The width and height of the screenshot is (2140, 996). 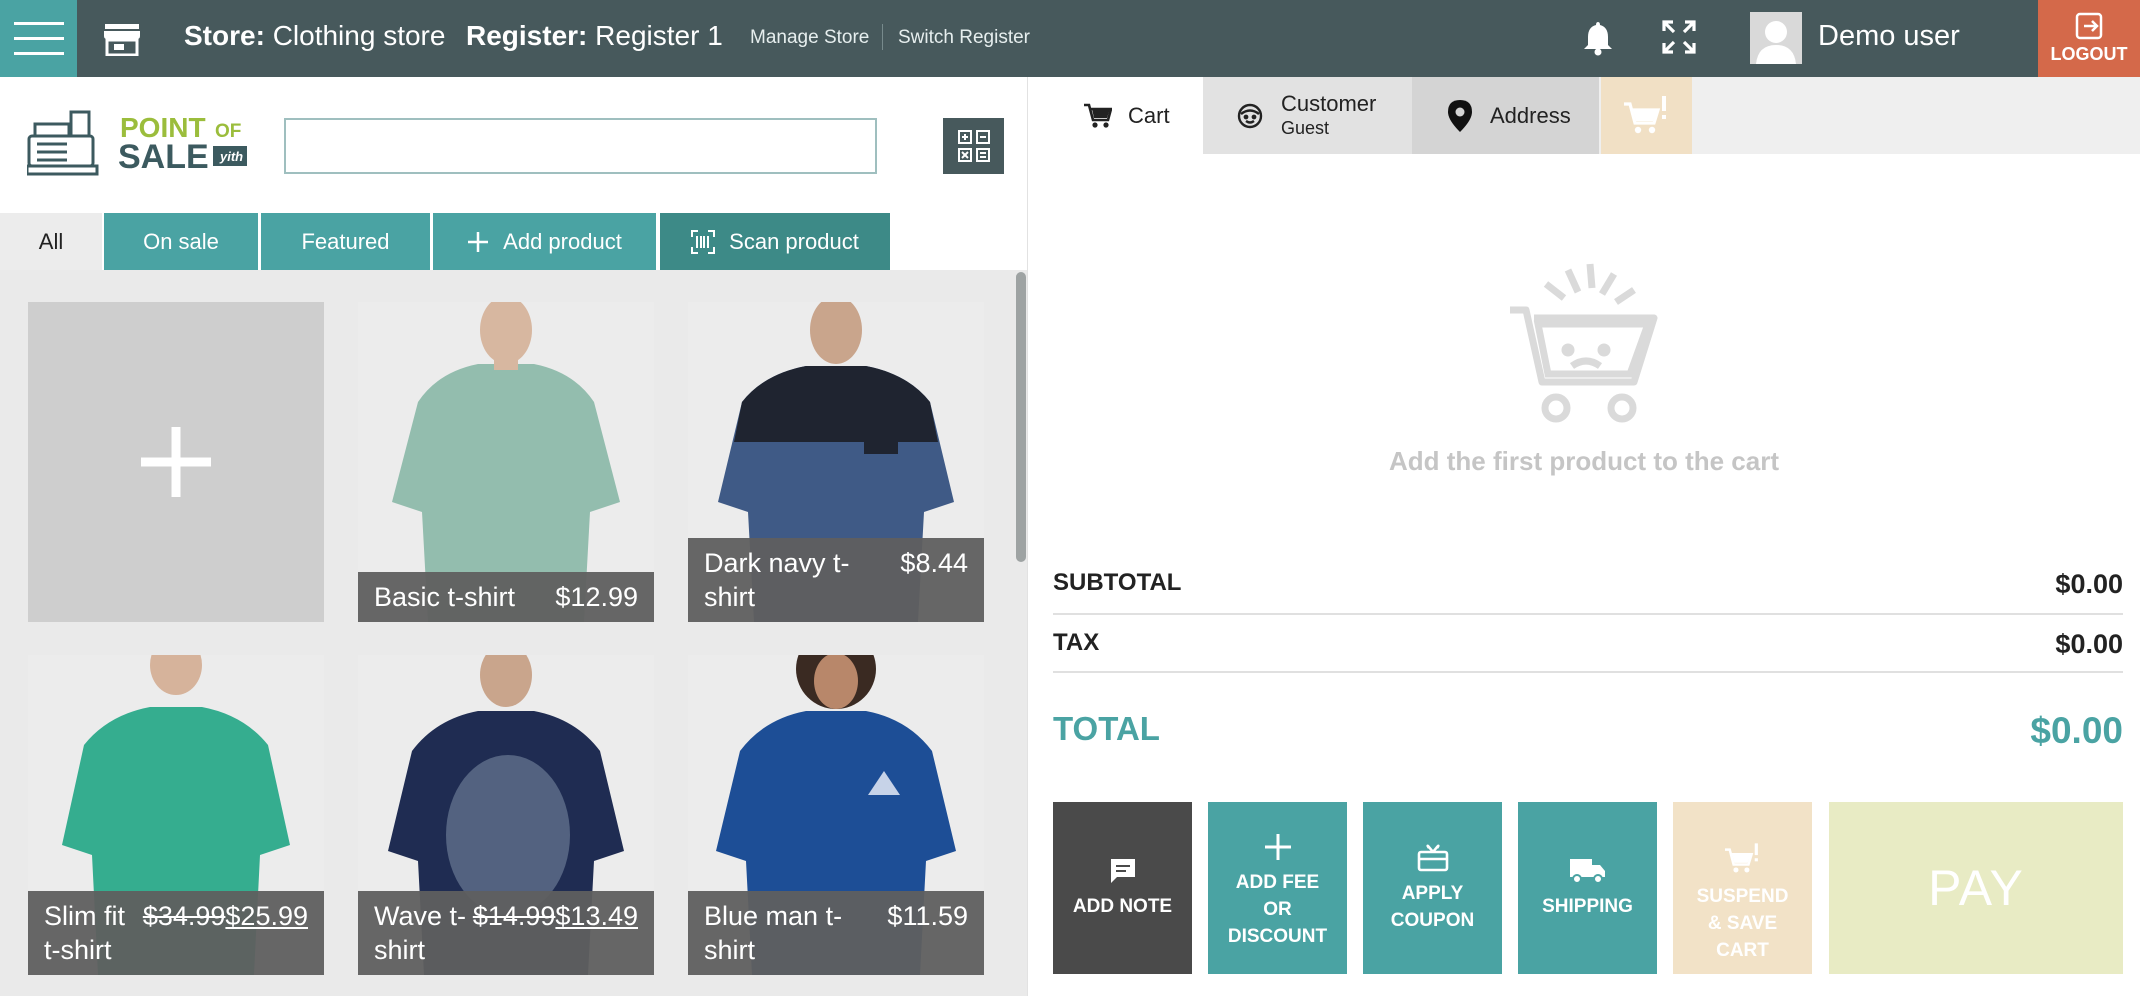 I want to click on add-new-product-card, so click(x=176, y=462).